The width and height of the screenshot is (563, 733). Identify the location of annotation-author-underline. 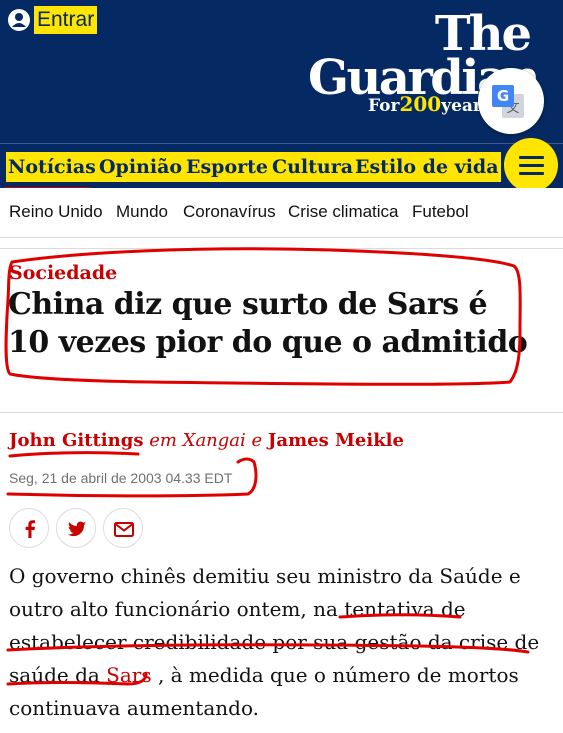
(74, 454).